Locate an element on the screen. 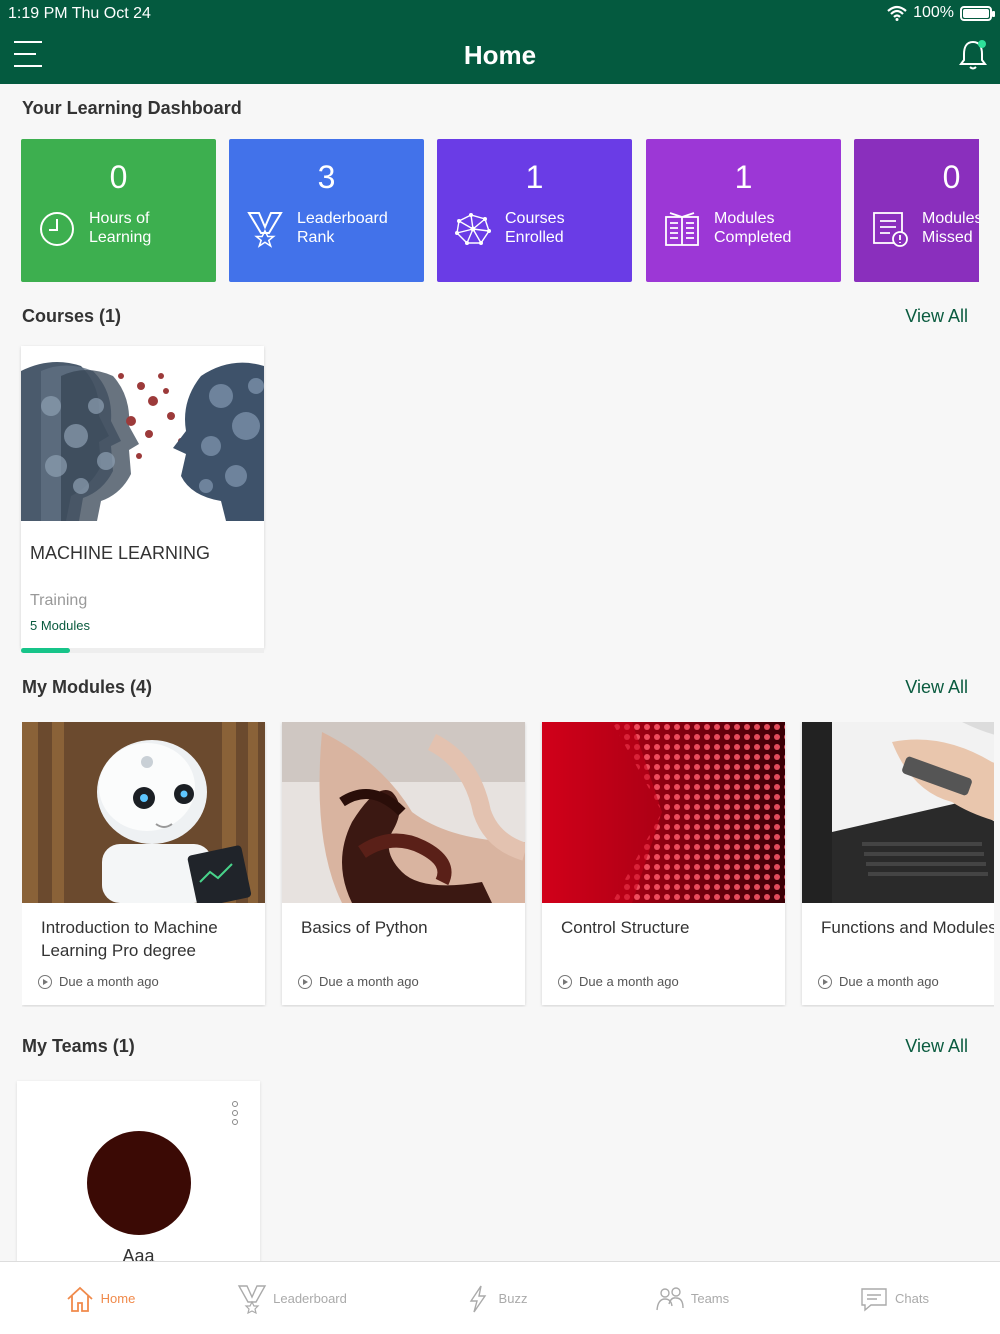 Image resolution: width=1000 pixels, height=1334 pixels. modules-title: My Modules (4) is located at coordinates (87, 687).